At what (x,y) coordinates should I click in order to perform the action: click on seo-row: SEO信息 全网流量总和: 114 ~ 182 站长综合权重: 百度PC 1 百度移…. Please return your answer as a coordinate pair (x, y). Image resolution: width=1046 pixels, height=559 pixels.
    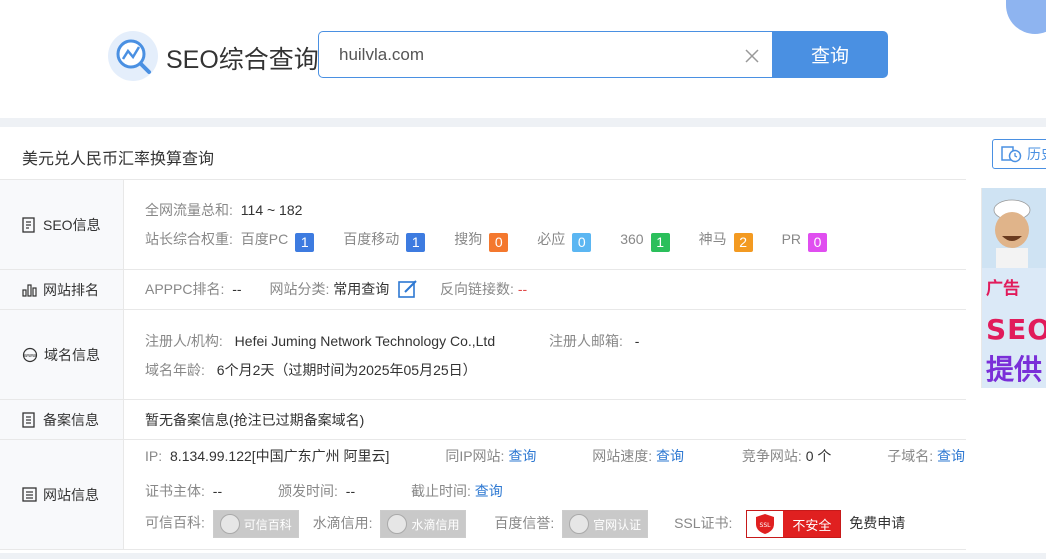
    Looking at the image, I should click on (483, 225).